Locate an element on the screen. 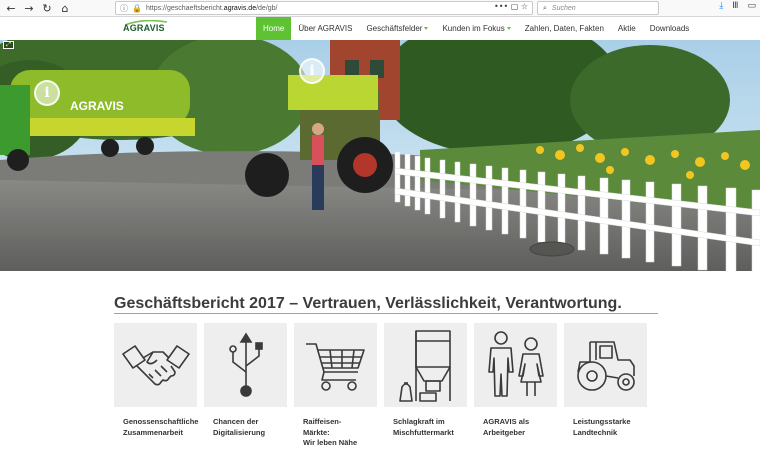 Image resolution: width=760 pixels, height=453 pixels. headline-divider is located at coordinates (386, 313).